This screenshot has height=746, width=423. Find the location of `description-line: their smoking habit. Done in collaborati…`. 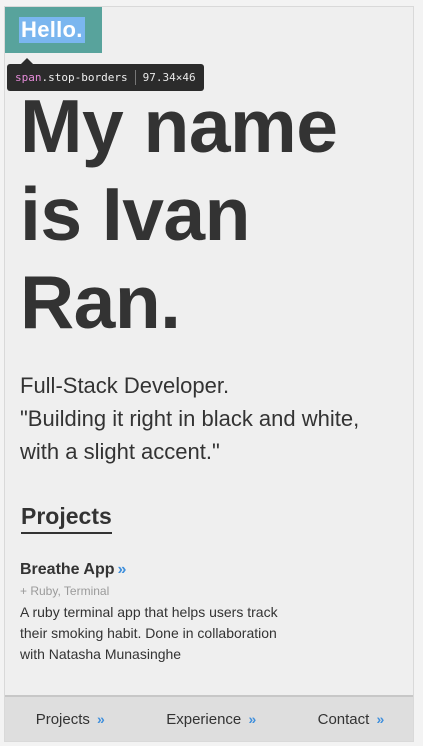

description-line: their smoking habit. Done in collaborati… is located at coordinates (148, 633).